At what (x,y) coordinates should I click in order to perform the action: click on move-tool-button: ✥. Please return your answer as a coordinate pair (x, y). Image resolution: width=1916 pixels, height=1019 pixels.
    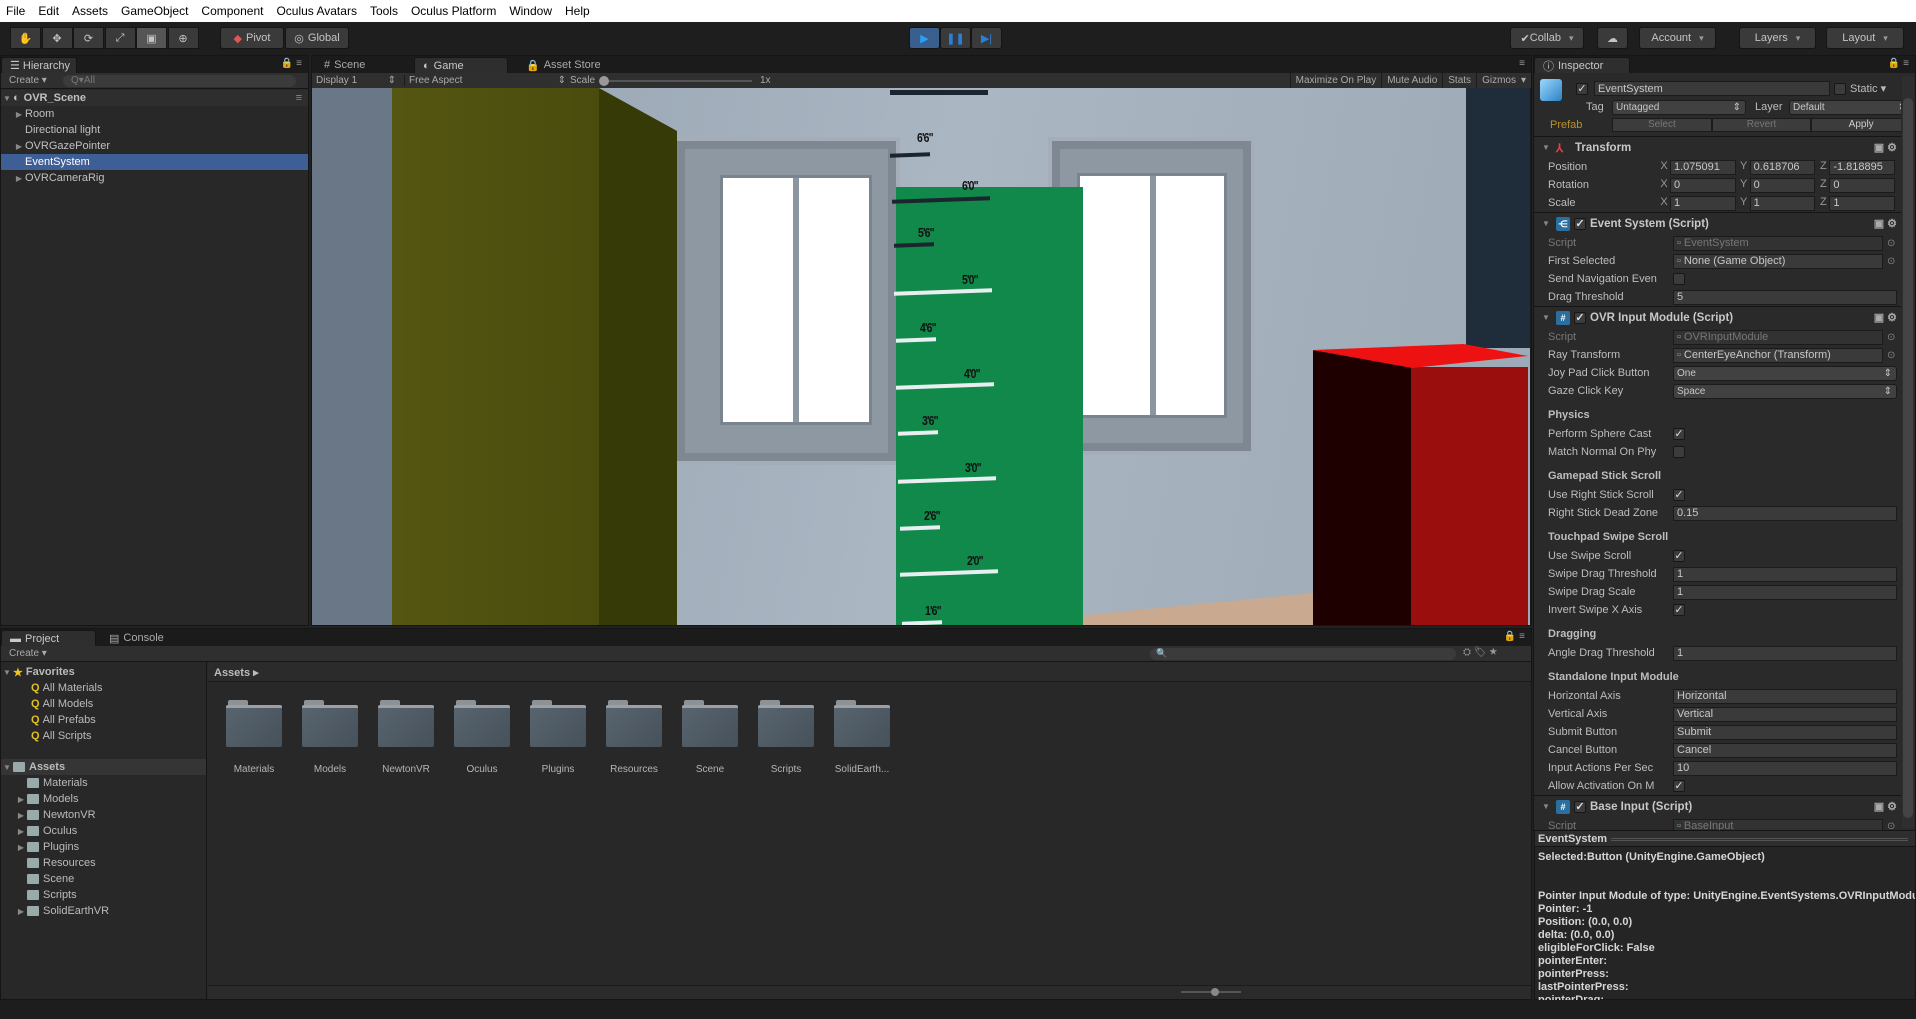
    Looking at the image, I should click on (57, 38).